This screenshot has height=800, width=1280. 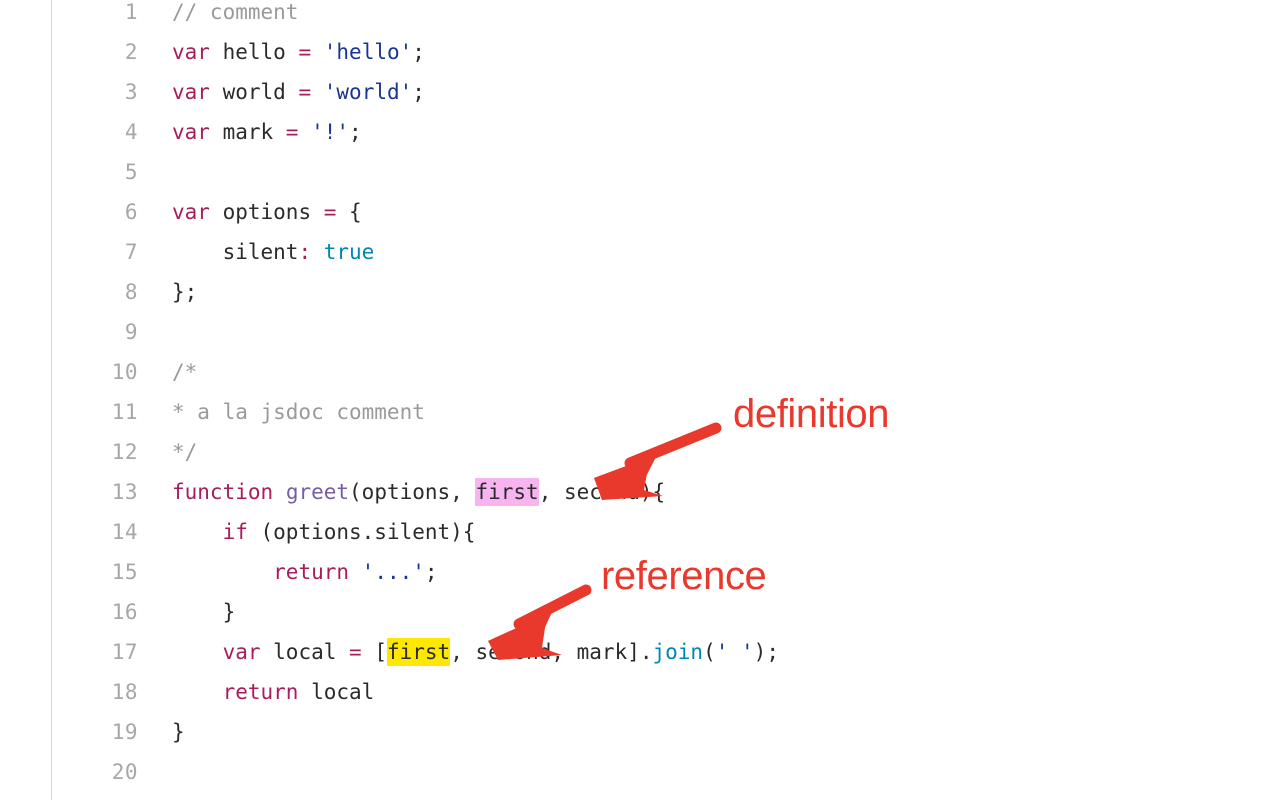 I want to click on code-line: 8};, so click(x=640, y=292).